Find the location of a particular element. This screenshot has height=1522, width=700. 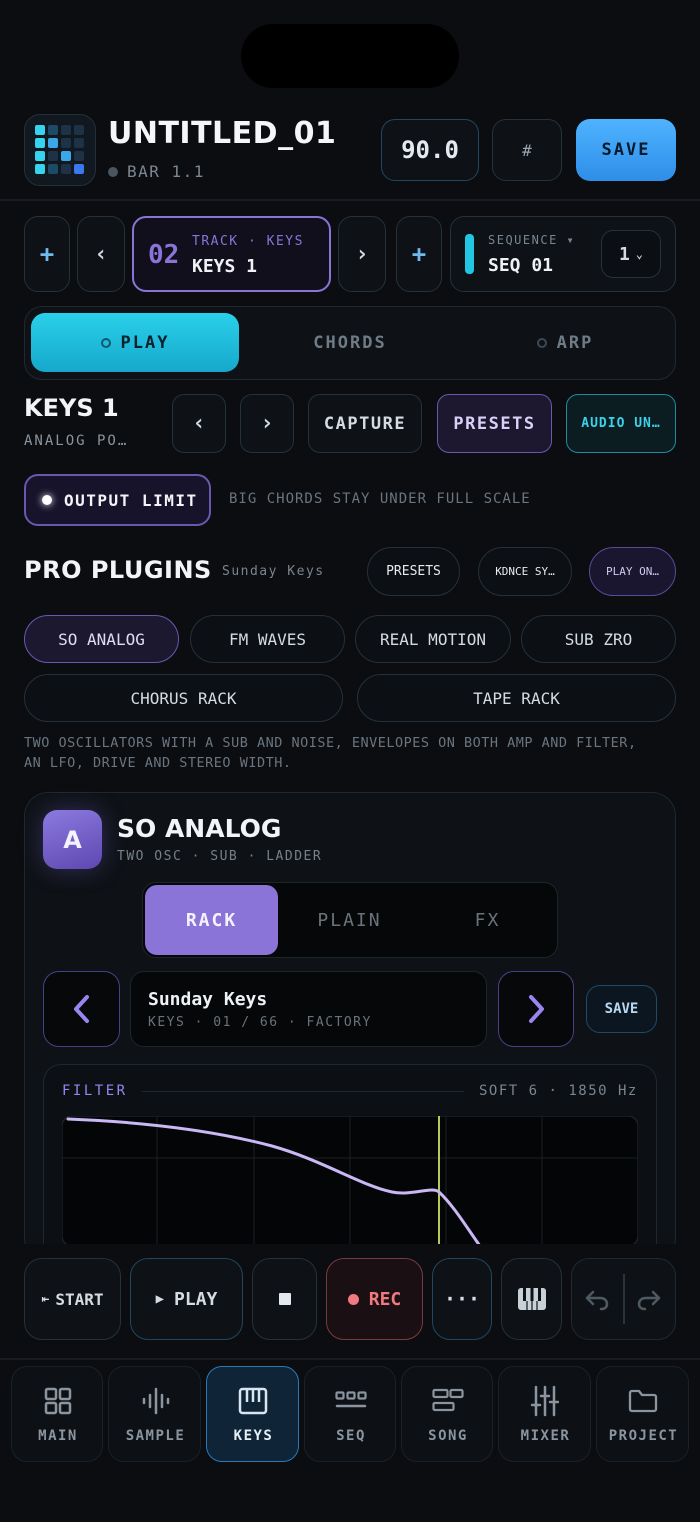

preset-name: Sunday Keys is located at coordinates (208, 999).